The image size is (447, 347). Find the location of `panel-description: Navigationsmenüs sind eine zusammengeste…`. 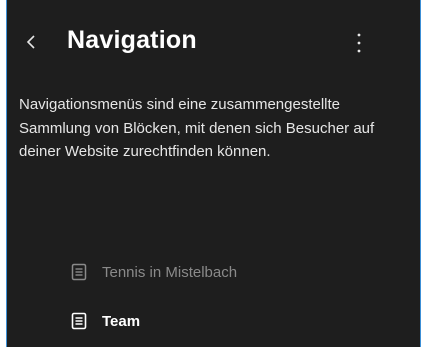

panel-description: Navigationsmenüs sind eine zusammengeste… is located at coordinates (197, 128).